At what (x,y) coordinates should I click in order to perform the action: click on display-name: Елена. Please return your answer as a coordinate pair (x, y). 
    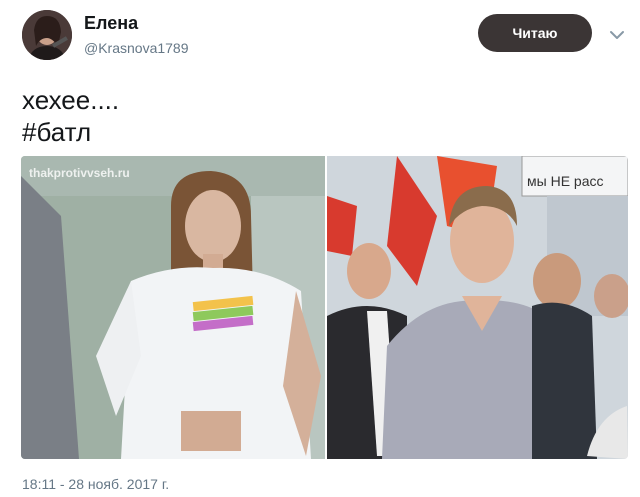
    Looking at the image, I should click on (111, 23).